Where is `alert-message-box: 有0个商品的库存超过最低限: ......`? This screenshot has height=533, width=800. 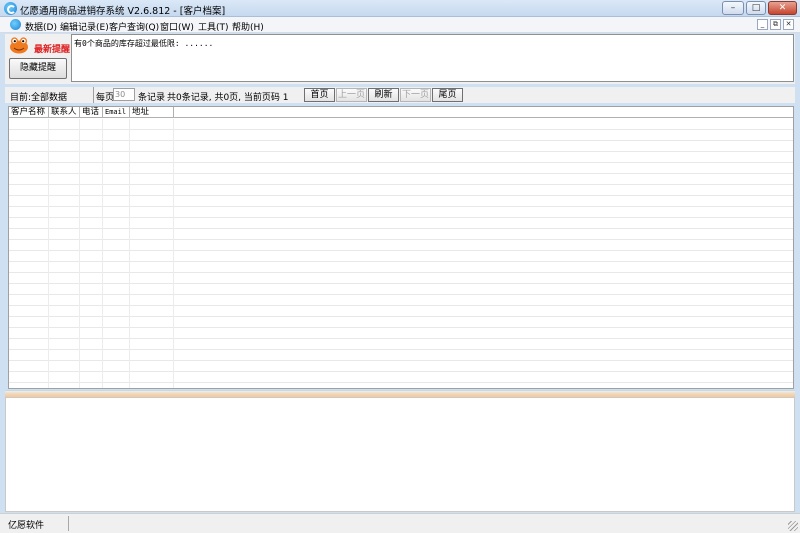
alert-message-box: 有0个商品的库存超过最低限: ...... is located at coordinates (432, 58).